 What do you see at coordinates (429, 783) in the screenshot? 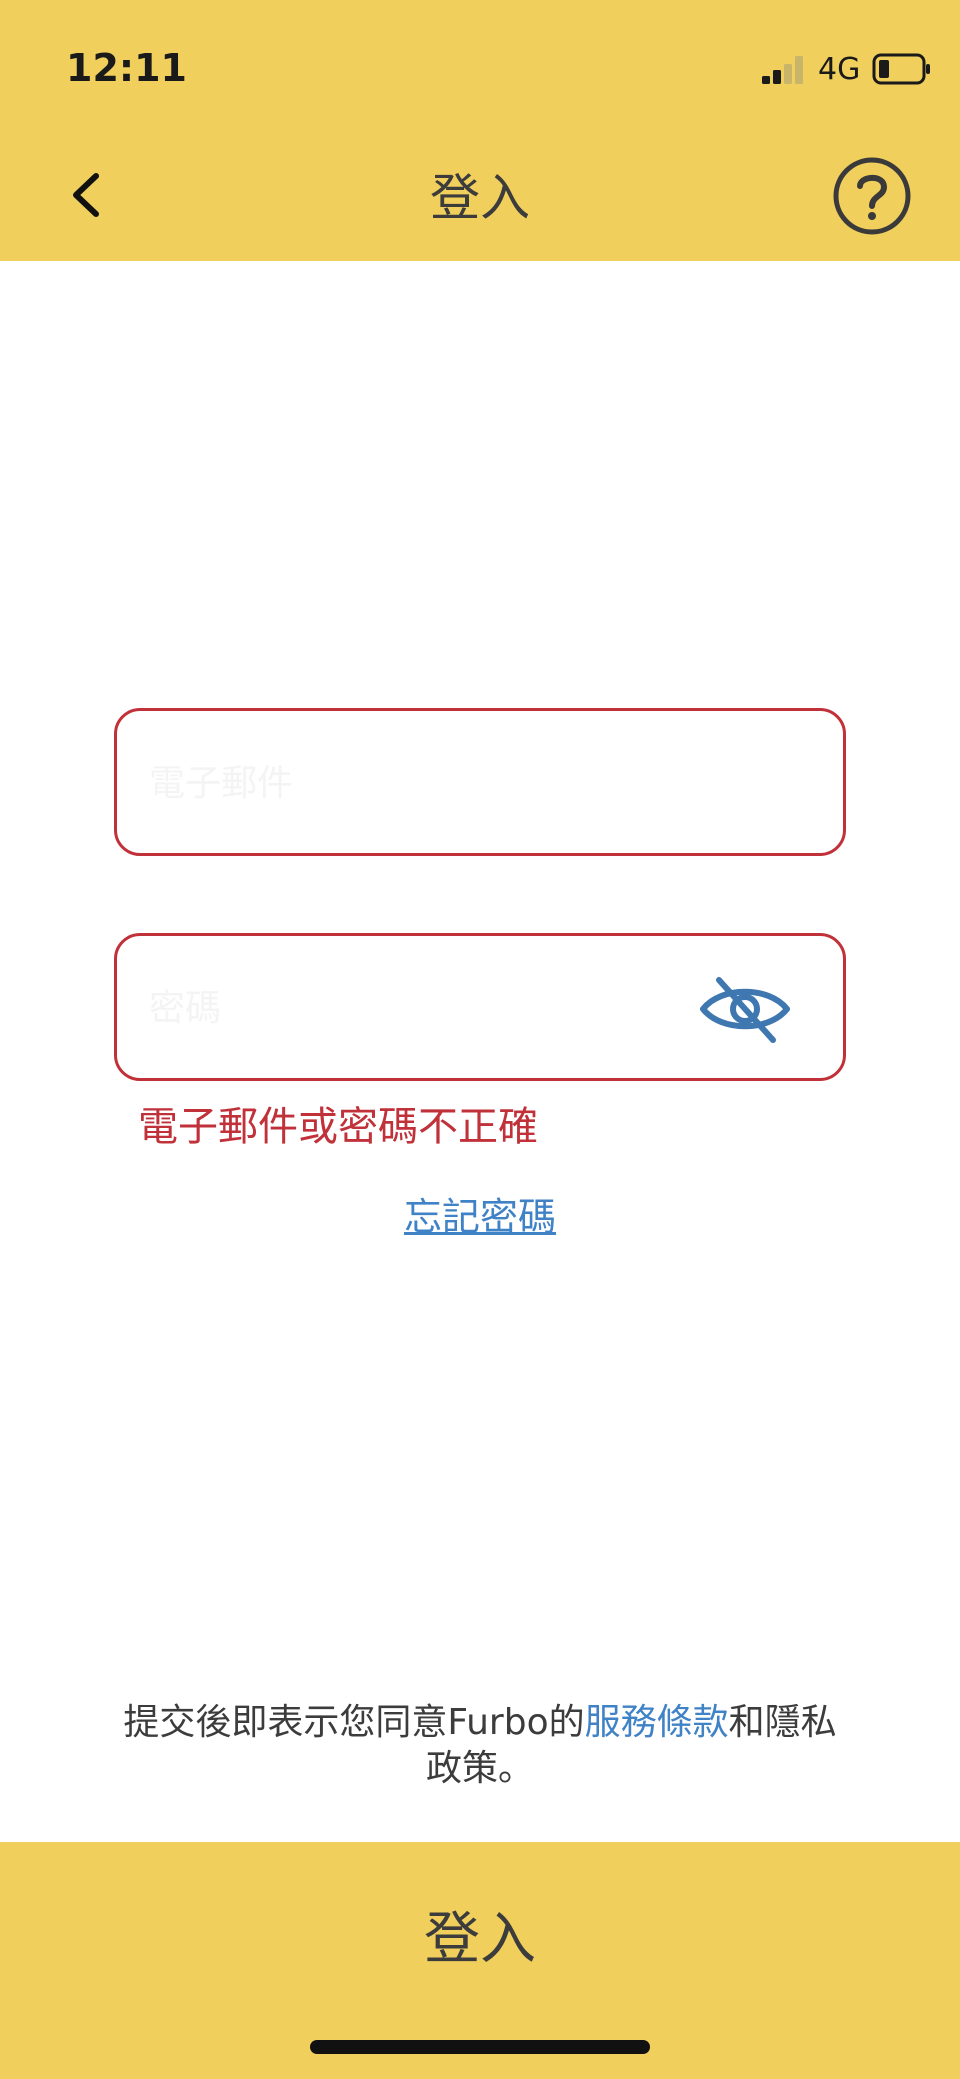
I see `email-input` at bounding box center [429, 783].